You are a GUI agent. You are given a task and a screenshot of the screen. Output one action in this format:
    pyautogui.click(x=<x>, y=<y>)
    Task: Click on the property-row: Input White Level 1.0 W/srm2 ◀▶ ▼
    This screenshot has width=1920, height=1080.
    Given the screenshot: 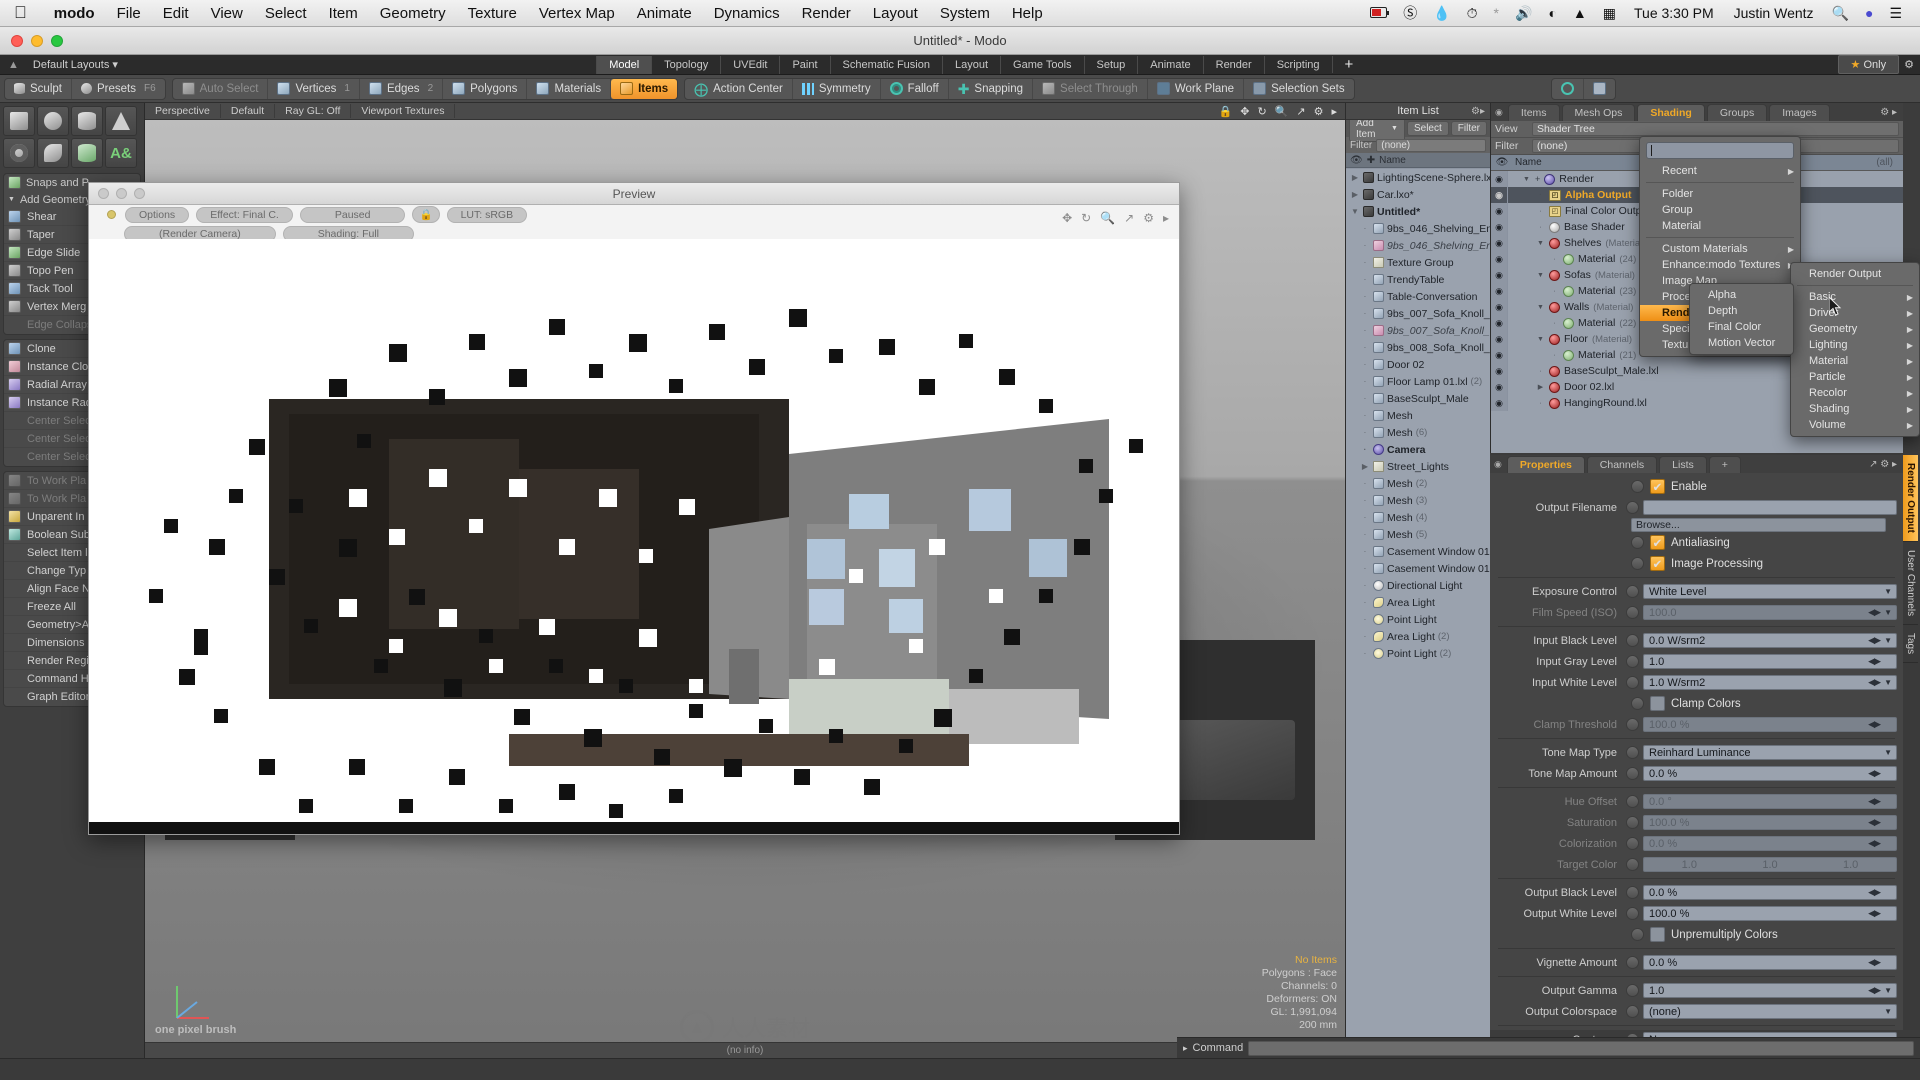 What is the action you would take?
    pyautogui.click(x=1696, y=682)
    